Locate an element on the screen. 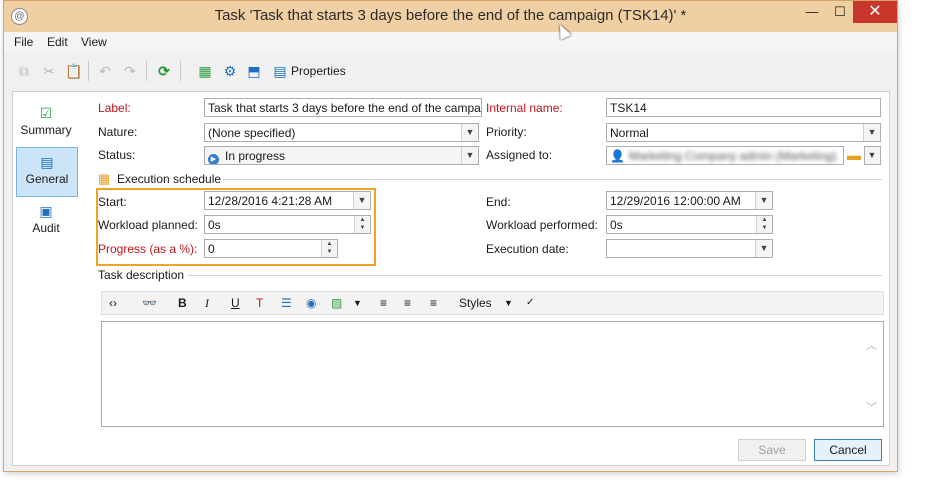  status-value: In progress is located at coordinates (255, 156).